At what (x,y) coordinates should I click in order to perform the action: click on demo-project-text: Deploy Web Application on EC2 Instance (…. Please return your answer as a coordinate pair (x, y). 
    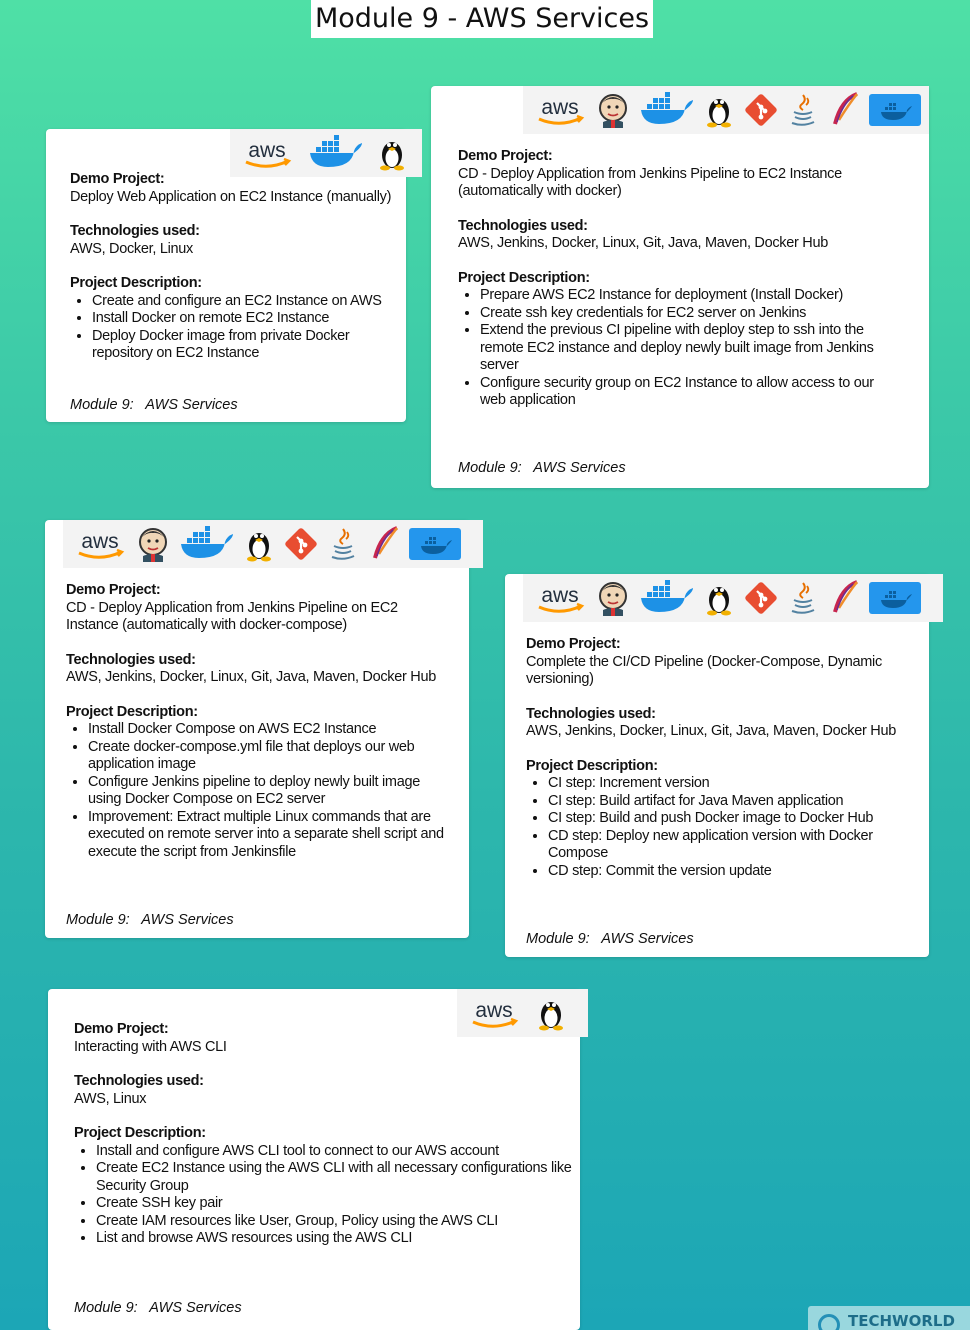
    Looking at the image, I should click on (231, 196).